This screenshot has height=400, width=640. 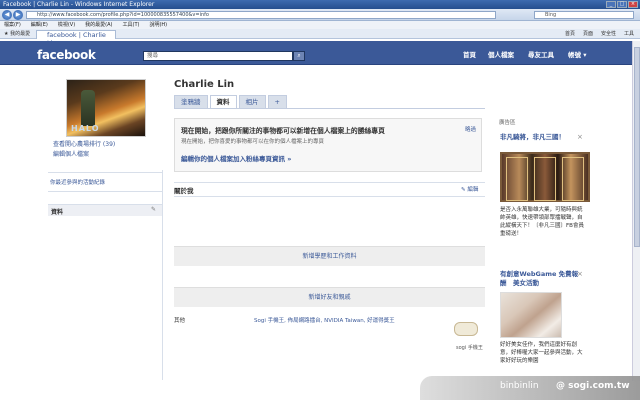 What do you see at coordinates (71, 155) in the screenshot?
I see `edit-profile-link: 編輯個人檔案` at bounding box center [71, 155].